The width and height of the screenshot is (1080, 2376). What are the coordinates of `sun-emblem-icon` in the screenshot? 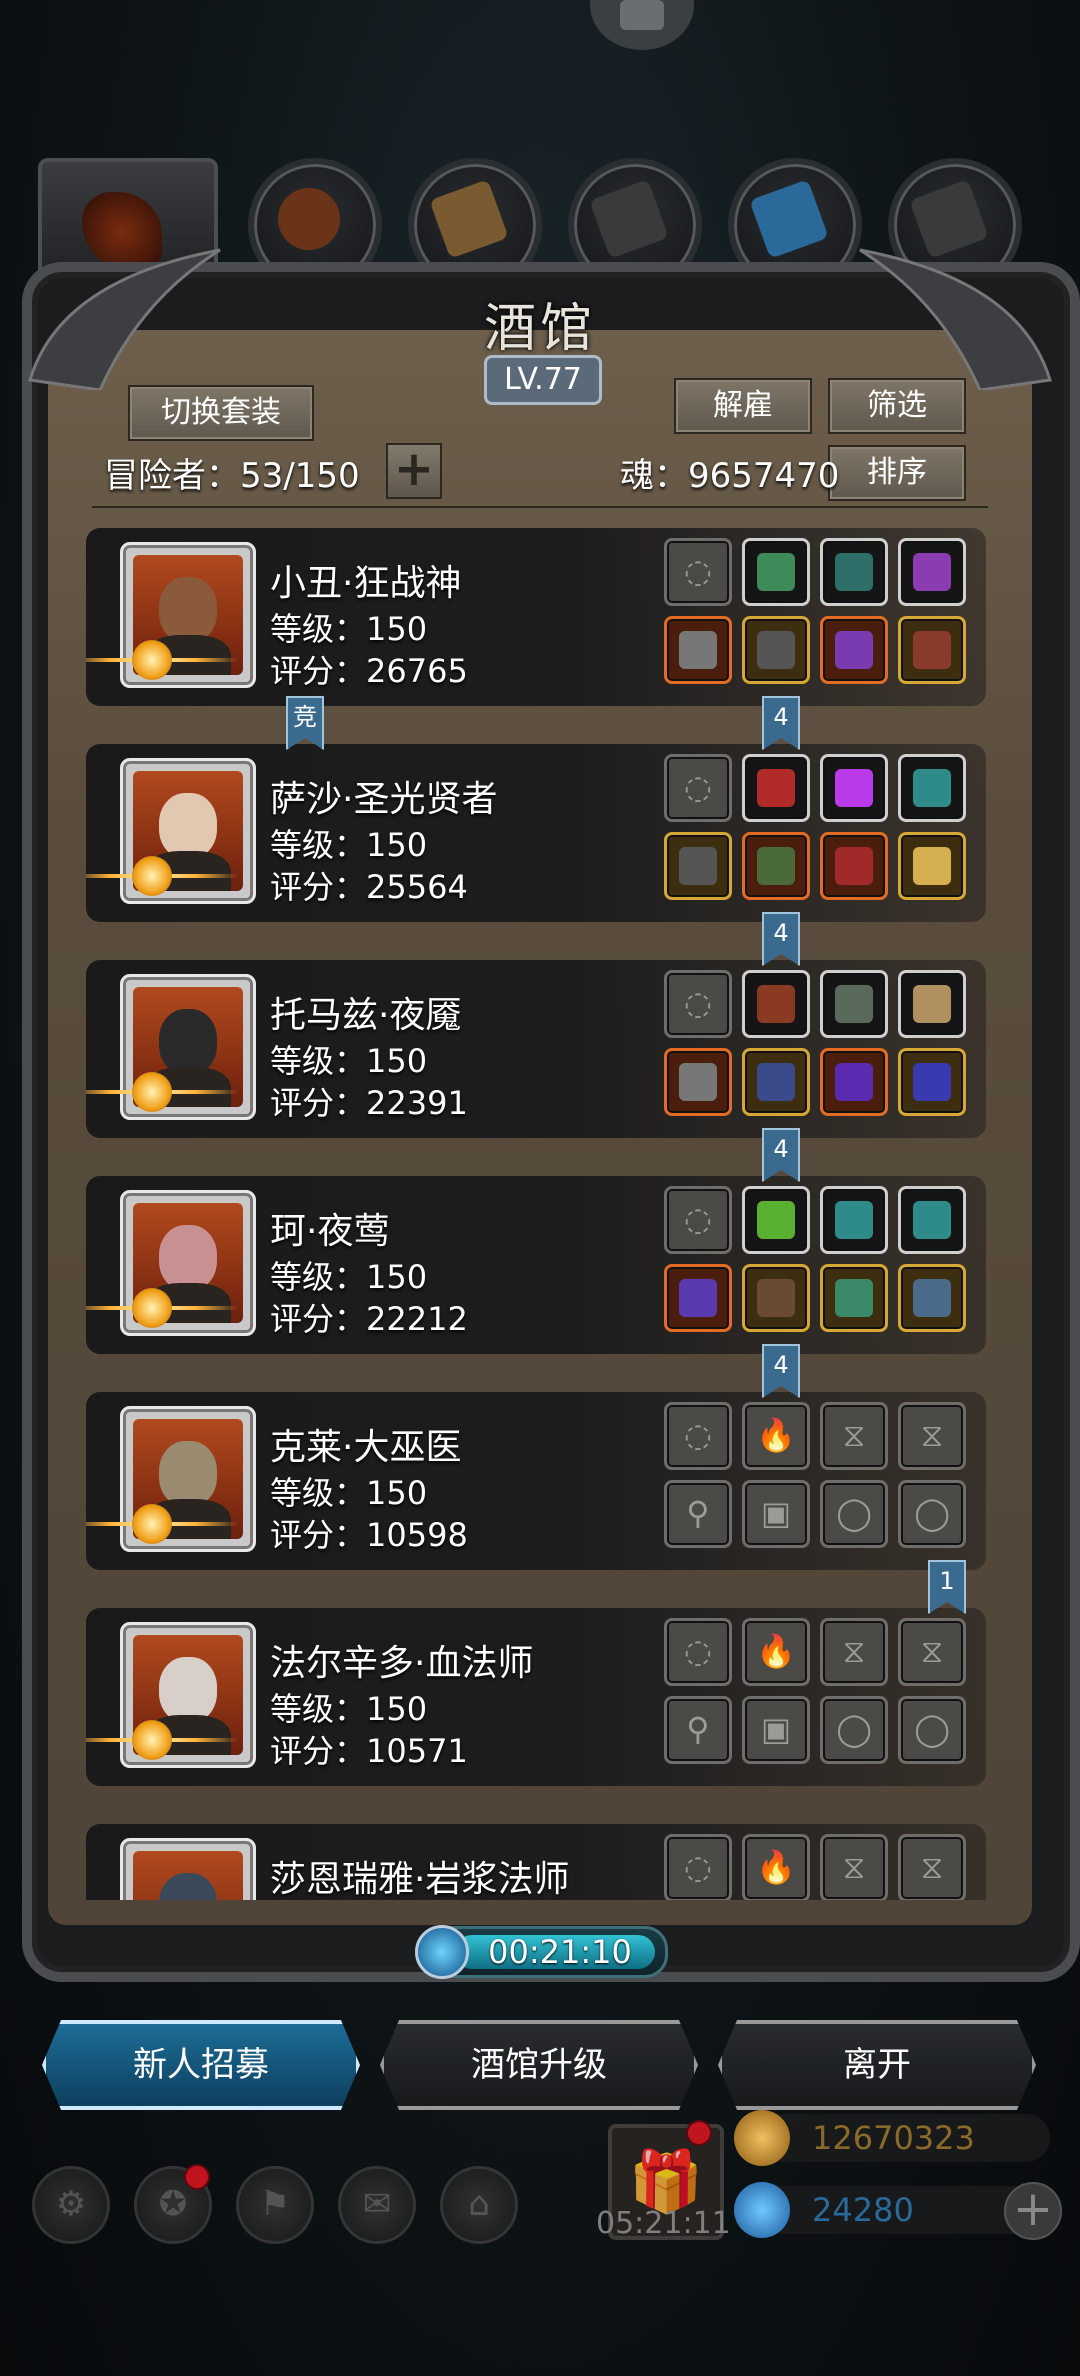 It's located at (152, 1092).